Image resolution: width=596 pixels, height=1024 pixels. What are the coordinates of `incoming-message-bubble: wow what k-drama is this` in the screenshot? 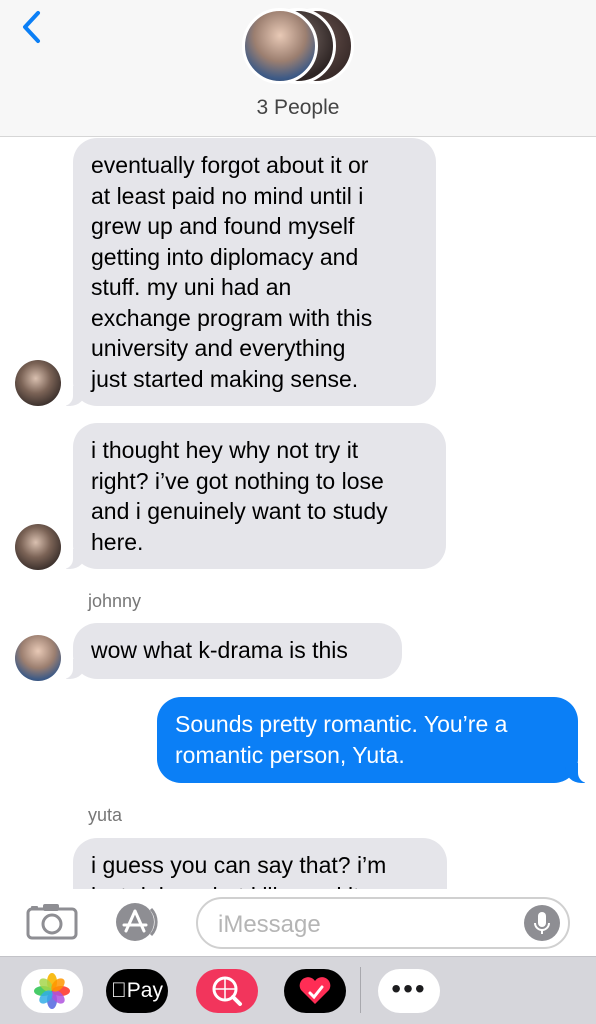 It's located at (231, 651).